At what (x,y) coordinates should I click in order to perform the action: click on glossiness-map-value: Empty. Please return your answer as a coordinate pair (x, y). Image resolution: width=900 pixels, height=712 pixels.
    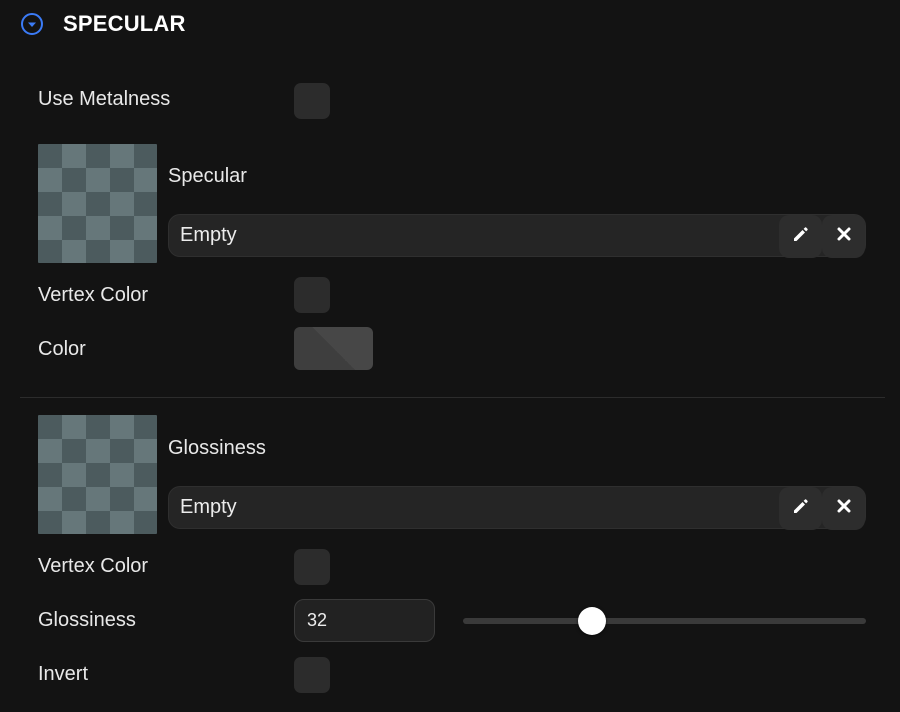
    Looking at the image, I should click on (208, 507).